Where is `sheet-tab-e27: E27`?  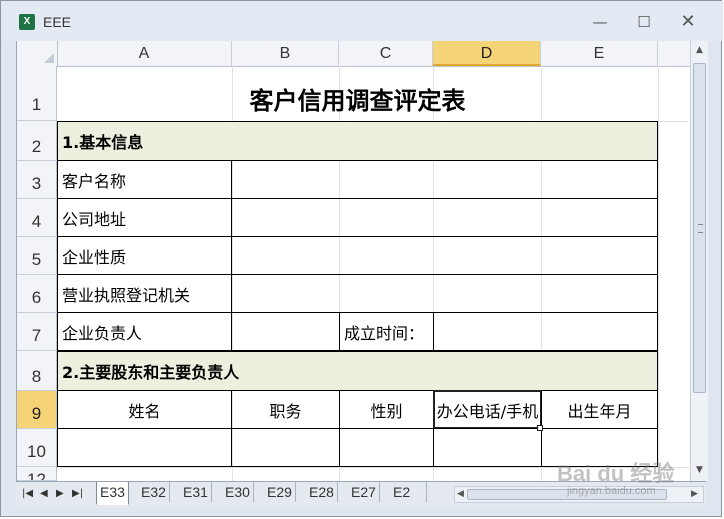
sheet-tab-e27: E27 is located at coordinates (364, 492).